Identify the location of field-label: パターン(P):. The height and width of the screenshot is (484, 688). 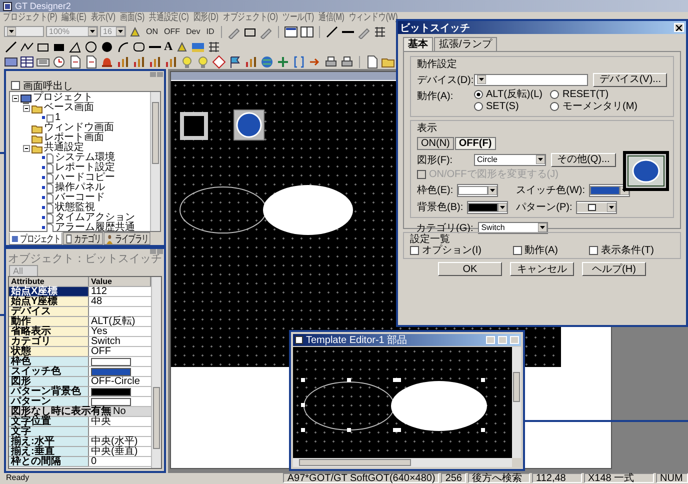
(544, 207).